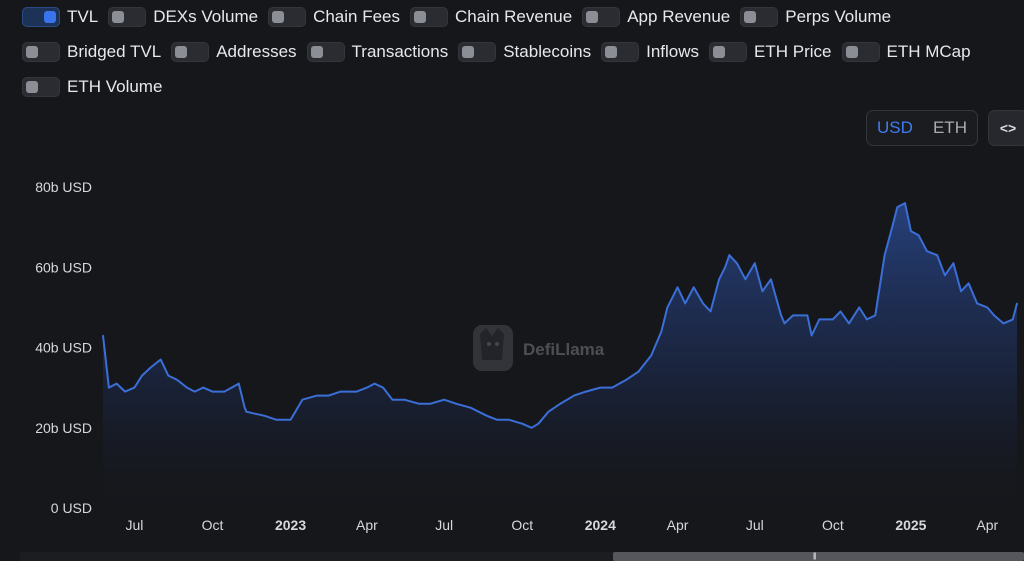 The height and width of the screenshot is (561, 1024). Describe the element at coordinates (63, 187) in the screenshot. I see `y-tick-label: 80b USD` at that location.